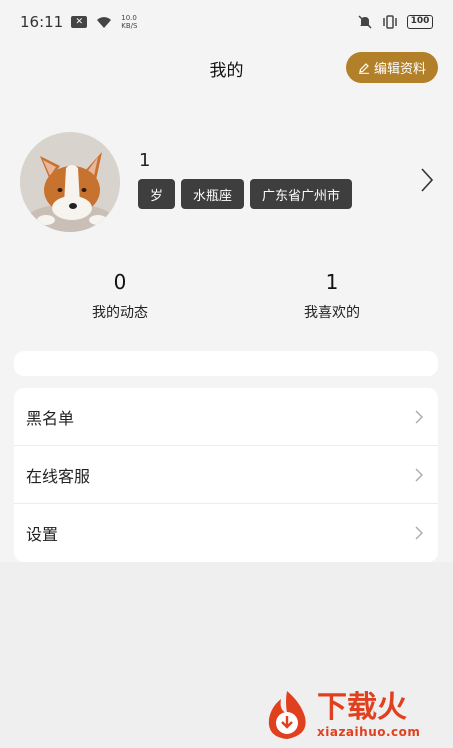  I want to click on mute-icon, so click(365, 22).